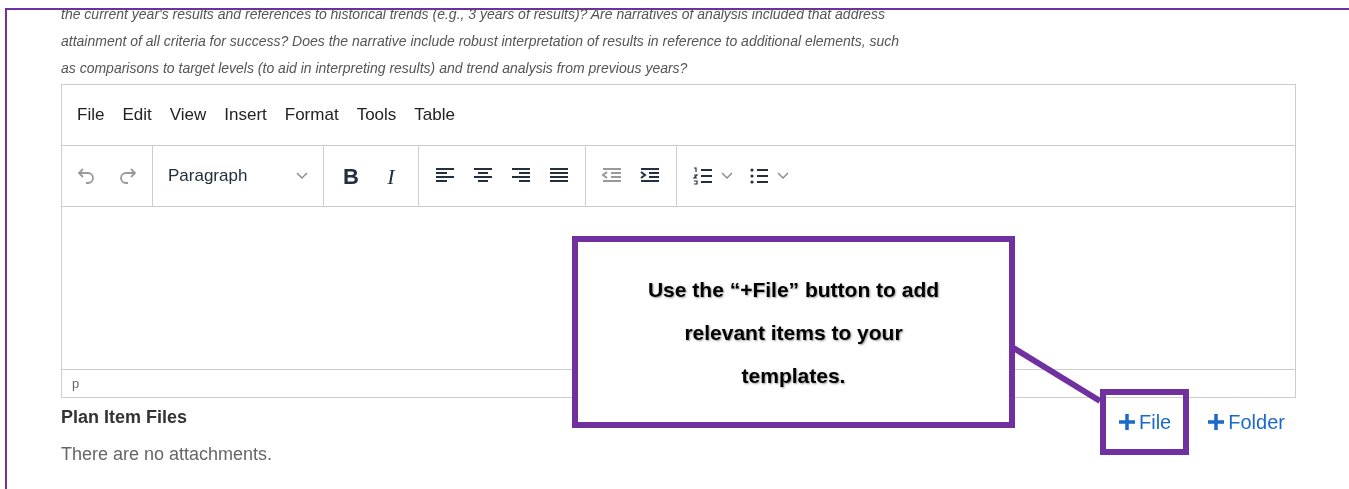 Image resolution: width=1349 pixels, height=489 pixels. What do you see at coordinates (391, 176) in the screenshot?
I see `italic-button: I` at bounding box center [391, 176].